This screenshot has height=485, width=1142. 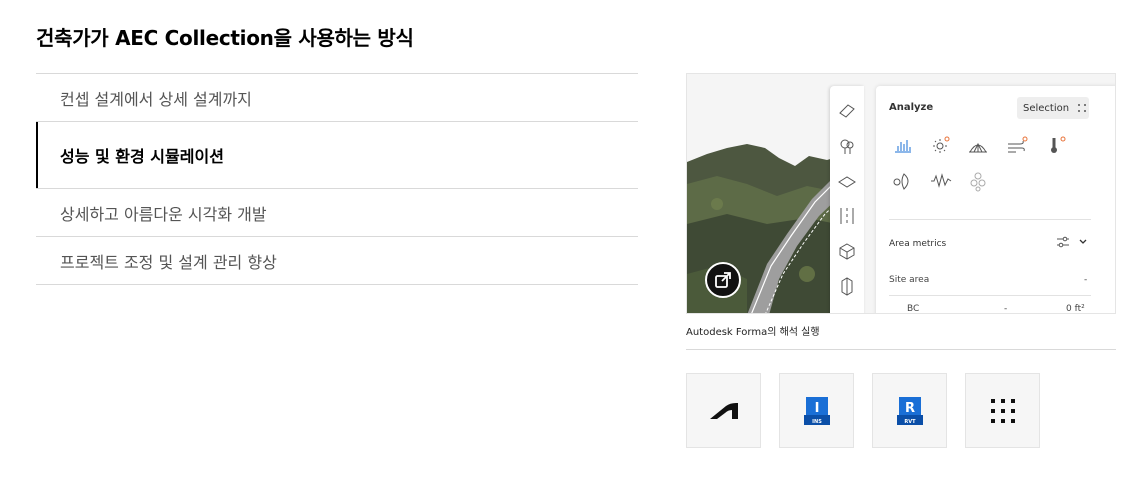 I want to click on accordion-item-label: 성능 및 환경 시뮬레이션, so click(x=142, y=156).